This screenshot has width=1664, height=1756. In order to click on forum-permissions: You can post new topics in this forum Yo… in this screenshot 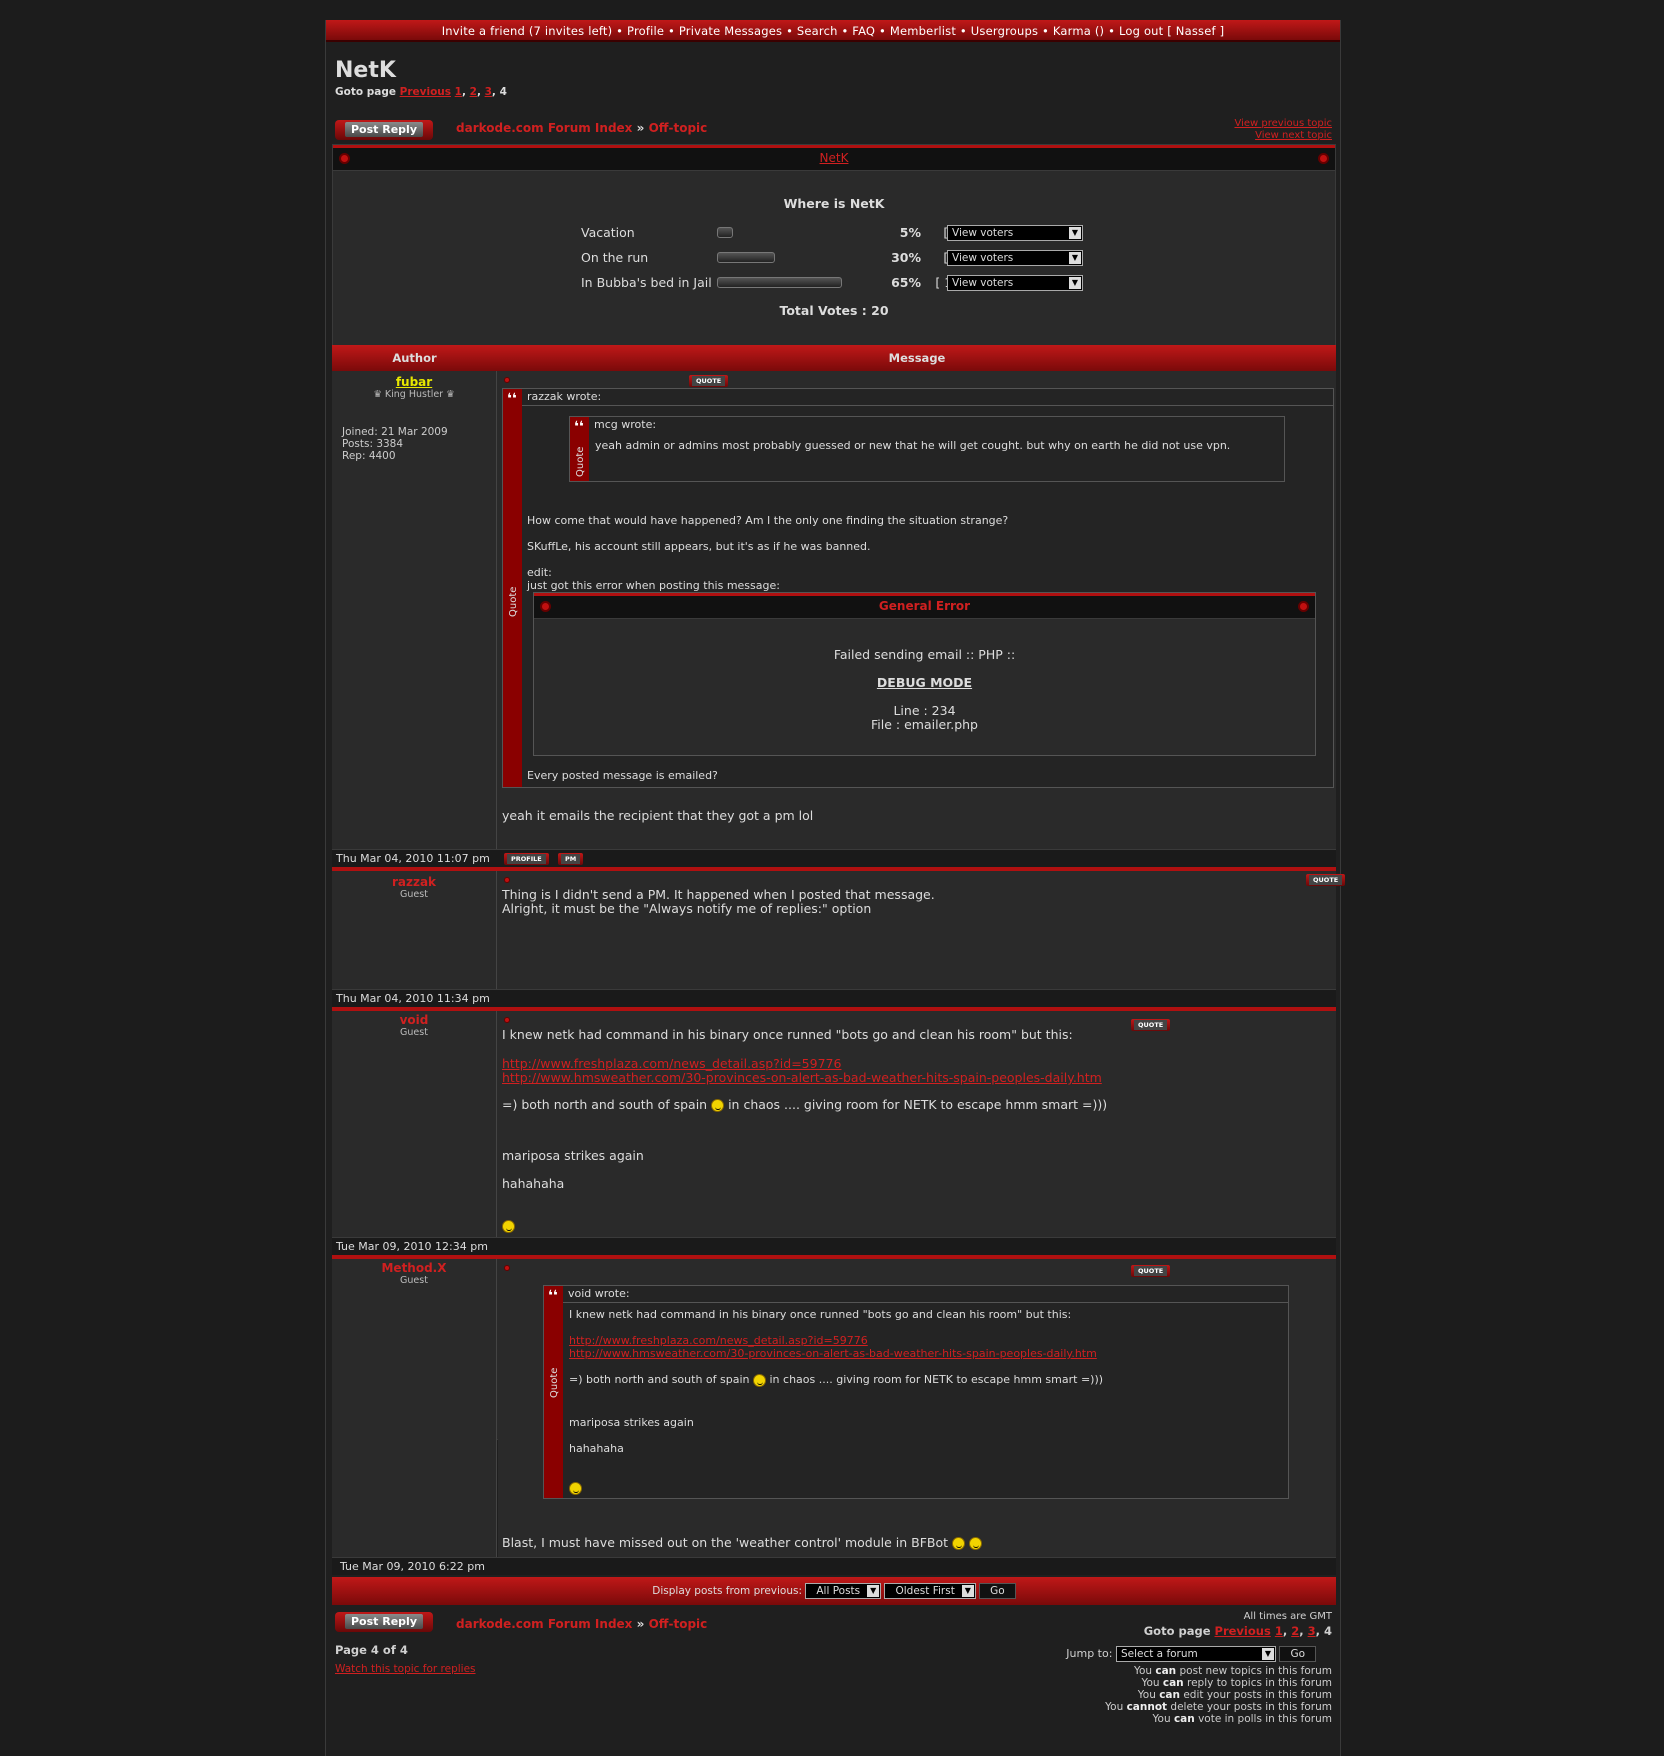, I will do `click(1218, 1695)`.